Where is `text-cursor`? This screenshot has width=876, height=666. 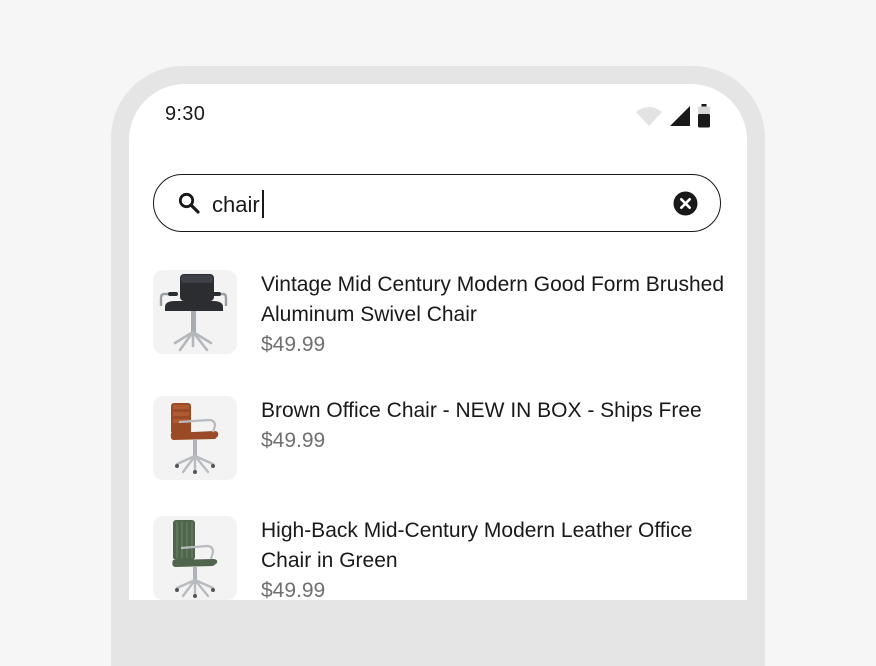 text-cursor is located at coordinates (263, 204).